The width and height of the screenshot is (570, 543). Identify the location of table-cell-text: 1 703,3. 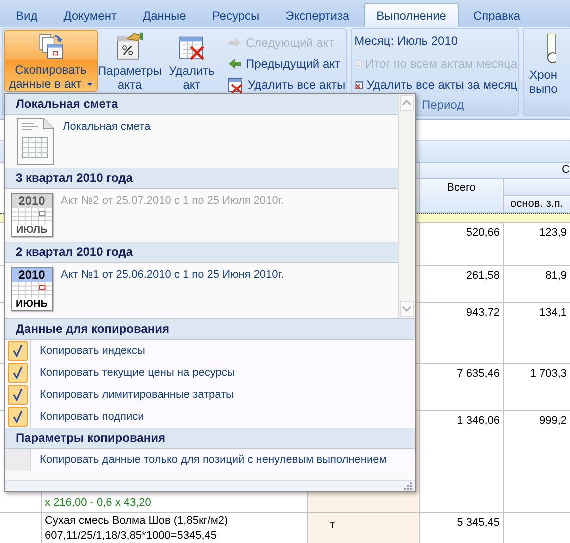
(548, 374).